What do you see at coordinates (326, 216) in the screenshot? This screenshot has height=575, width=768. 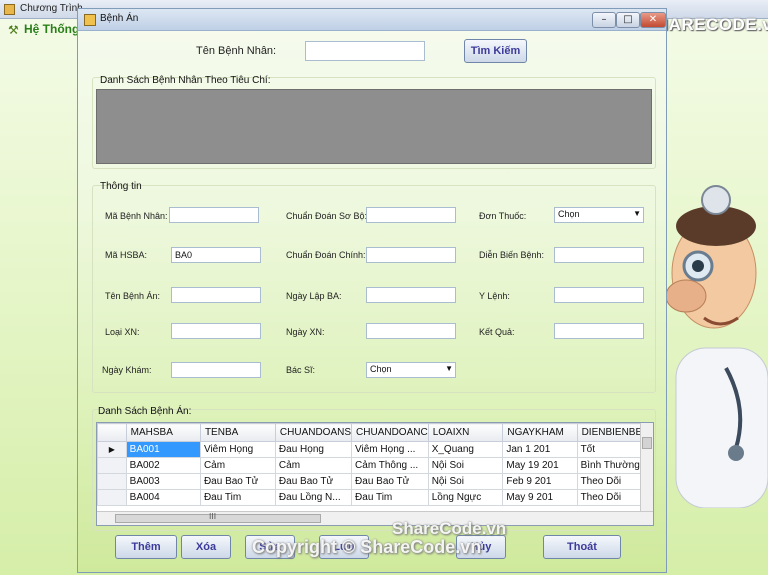 I see `chuan-doan-so-bo-label: Chuẩn Đoán Sơ Bộ:` at bounding box center [326, 216].